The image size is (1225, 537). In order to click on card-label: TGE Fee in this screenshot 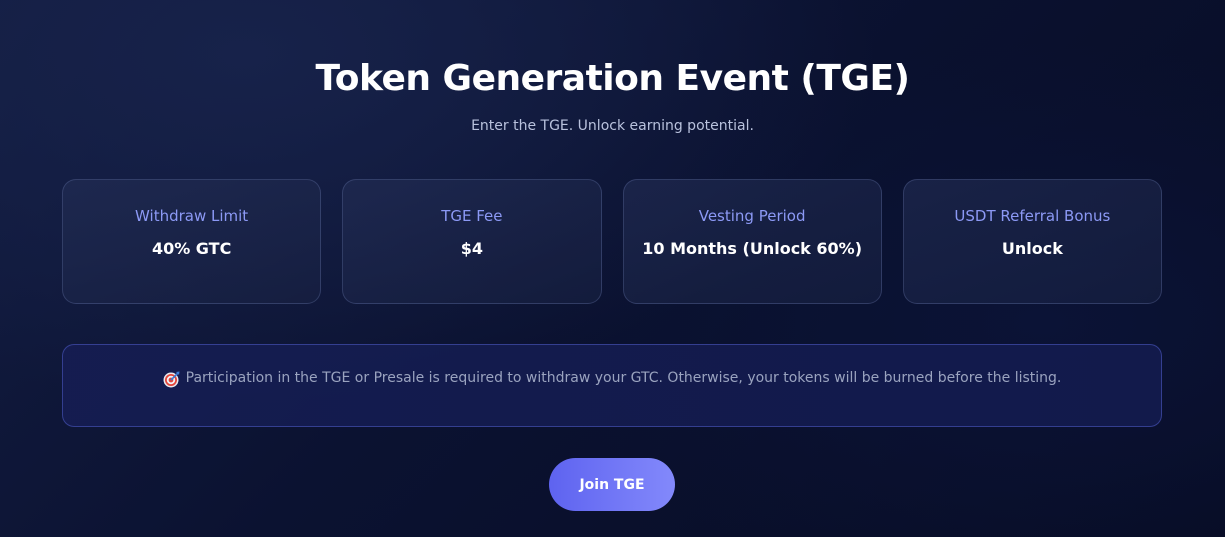, I will do `click(472, 216)`.